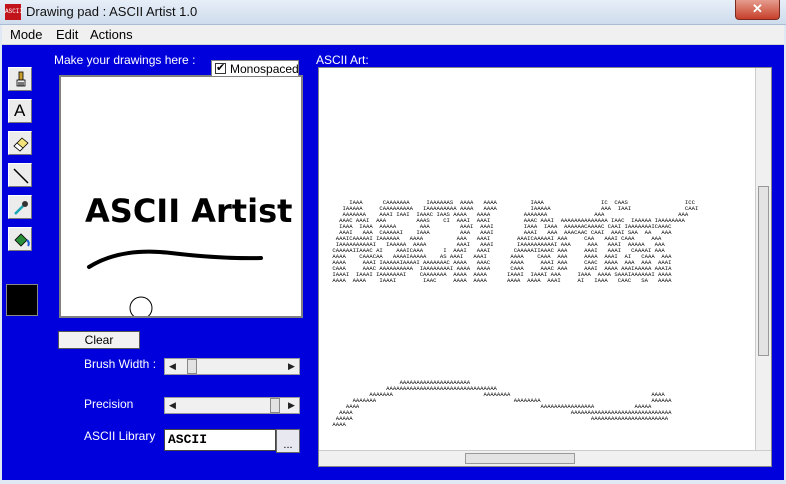 This screenshot has height=484, width=786. I want to click on brush-icon, so click(21, 79).